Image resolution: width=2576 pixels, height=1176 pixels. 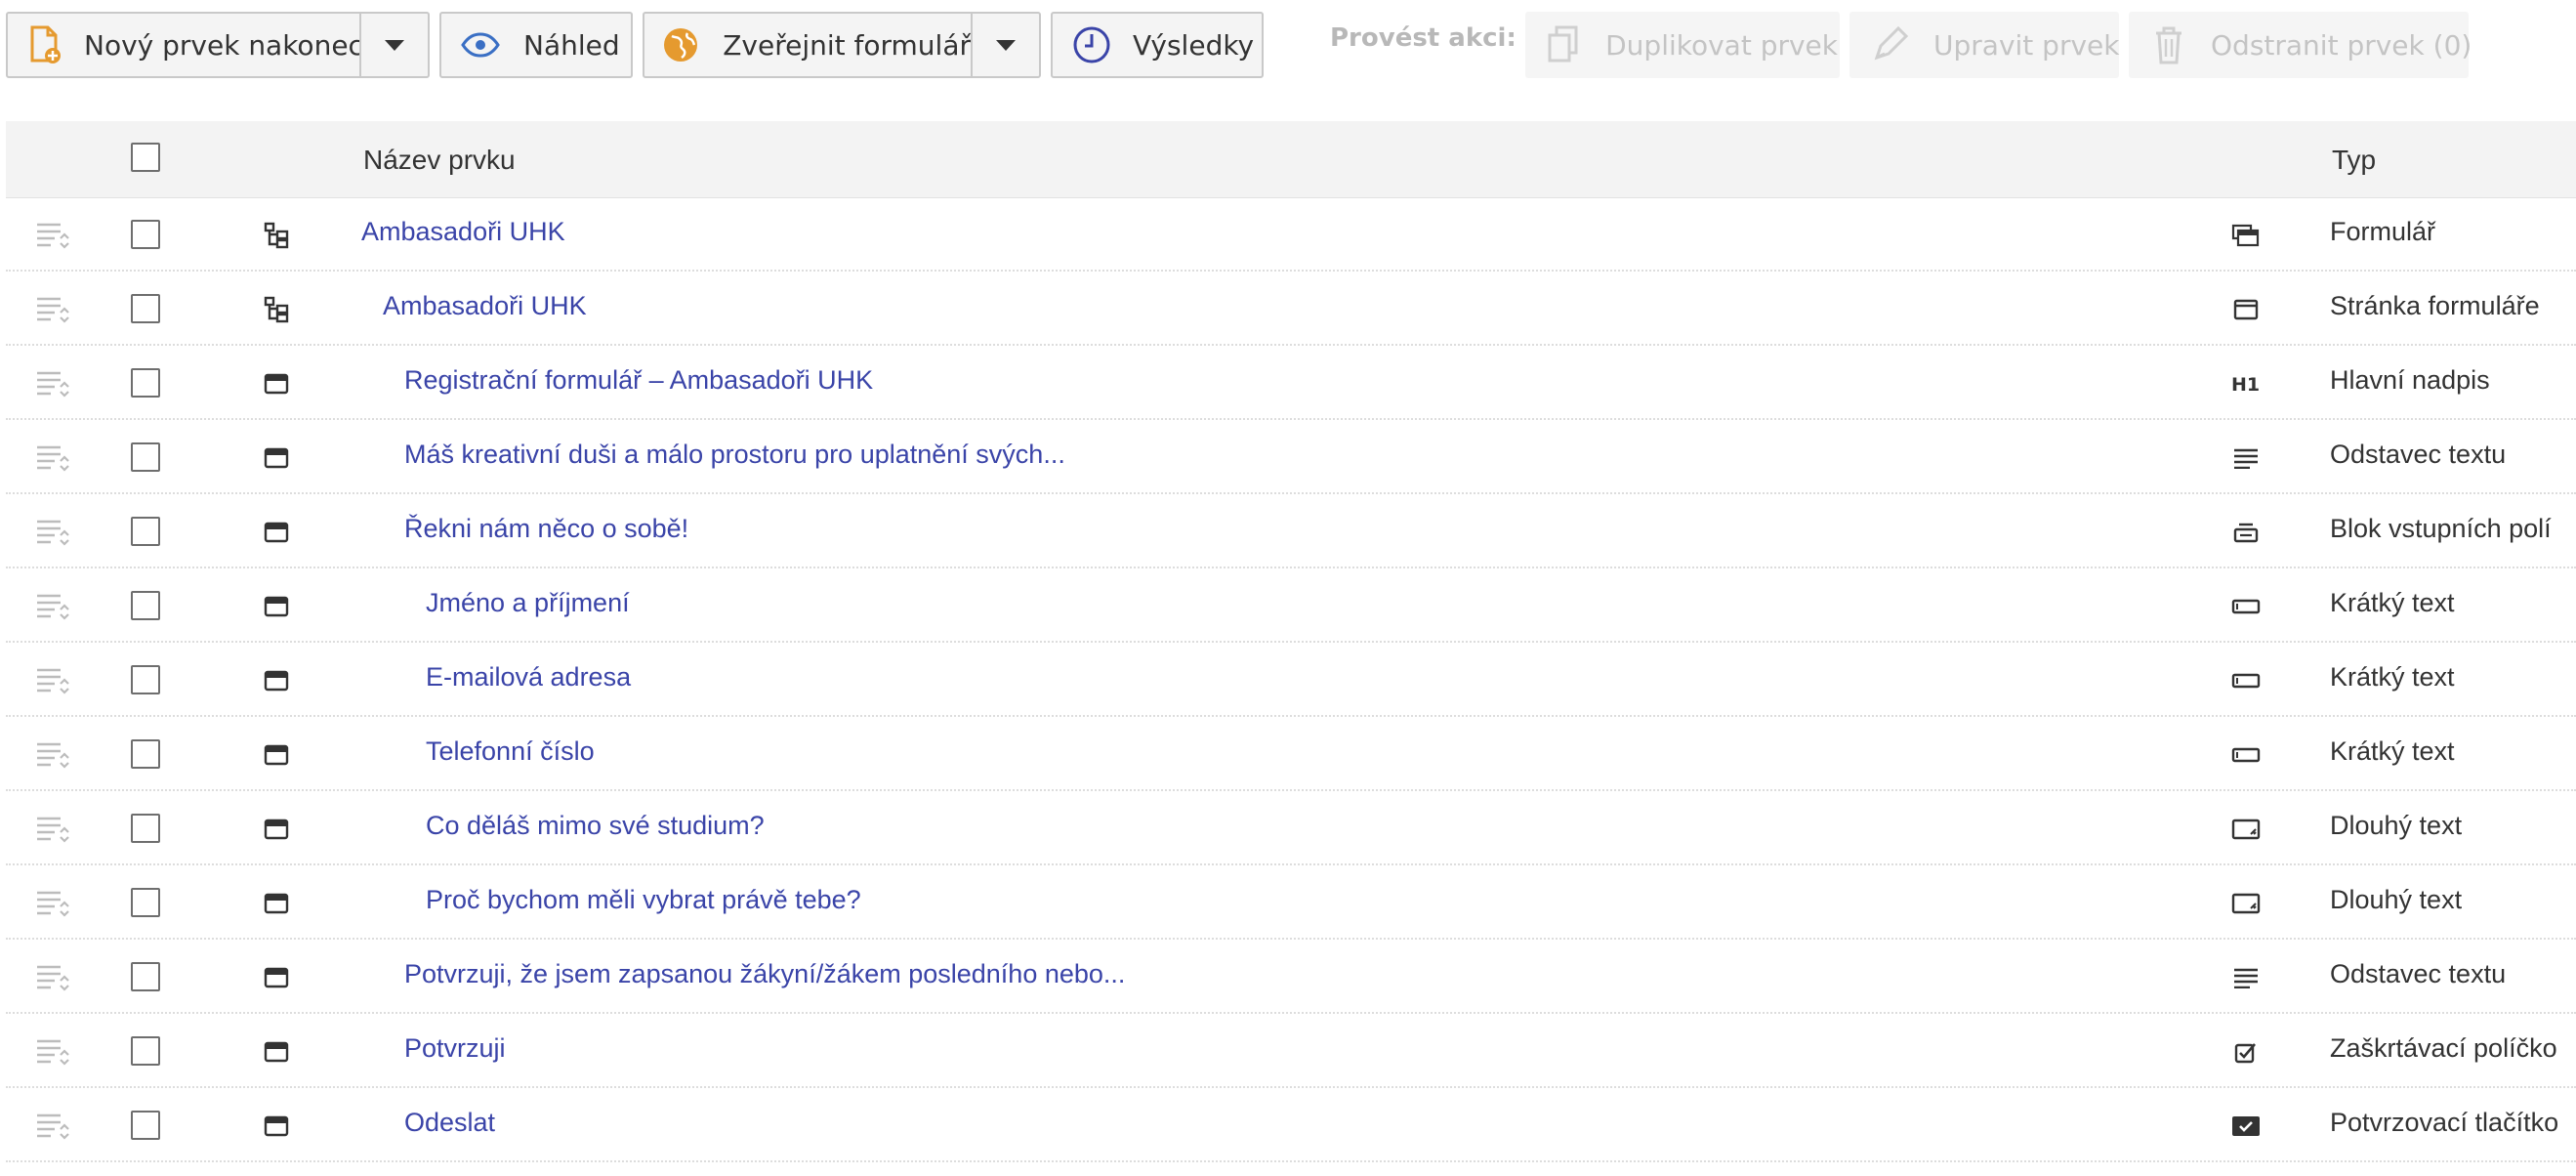 What do you see at coordinates (510, 751) in the screenshot?
I see `item-name-link: Telefonní číslo` at bounding box center [510, 751].